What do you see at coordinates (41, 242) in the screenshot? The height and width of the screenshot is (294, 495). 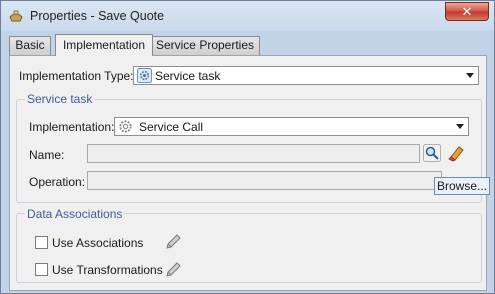 I see `use-associations-checkbox` at bounding box center [41, 242].